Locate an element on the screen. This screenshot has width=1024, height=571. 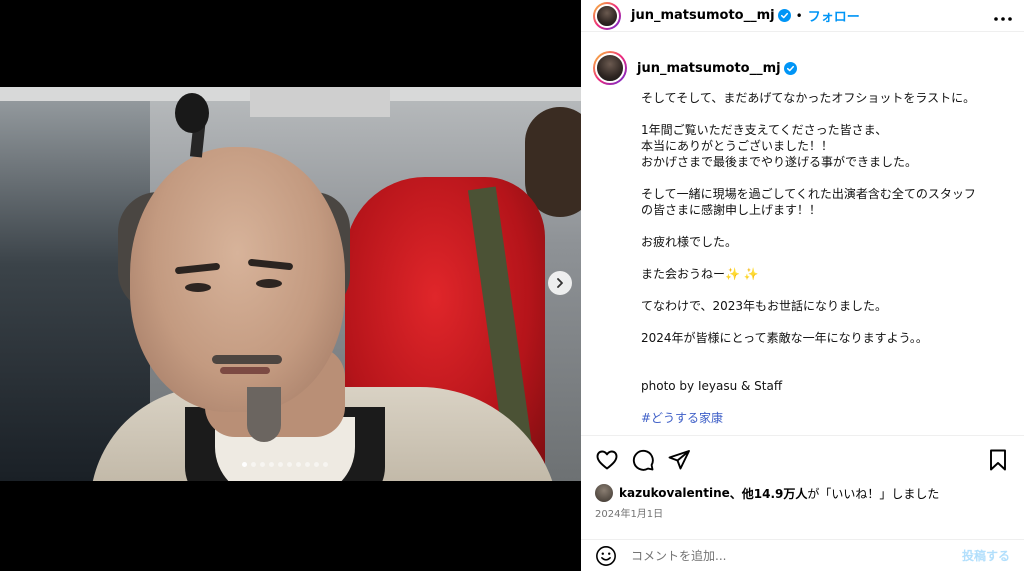
caption-line: てなわけで、2023年もお世話になりました。 is located at coordinates (764, 306).